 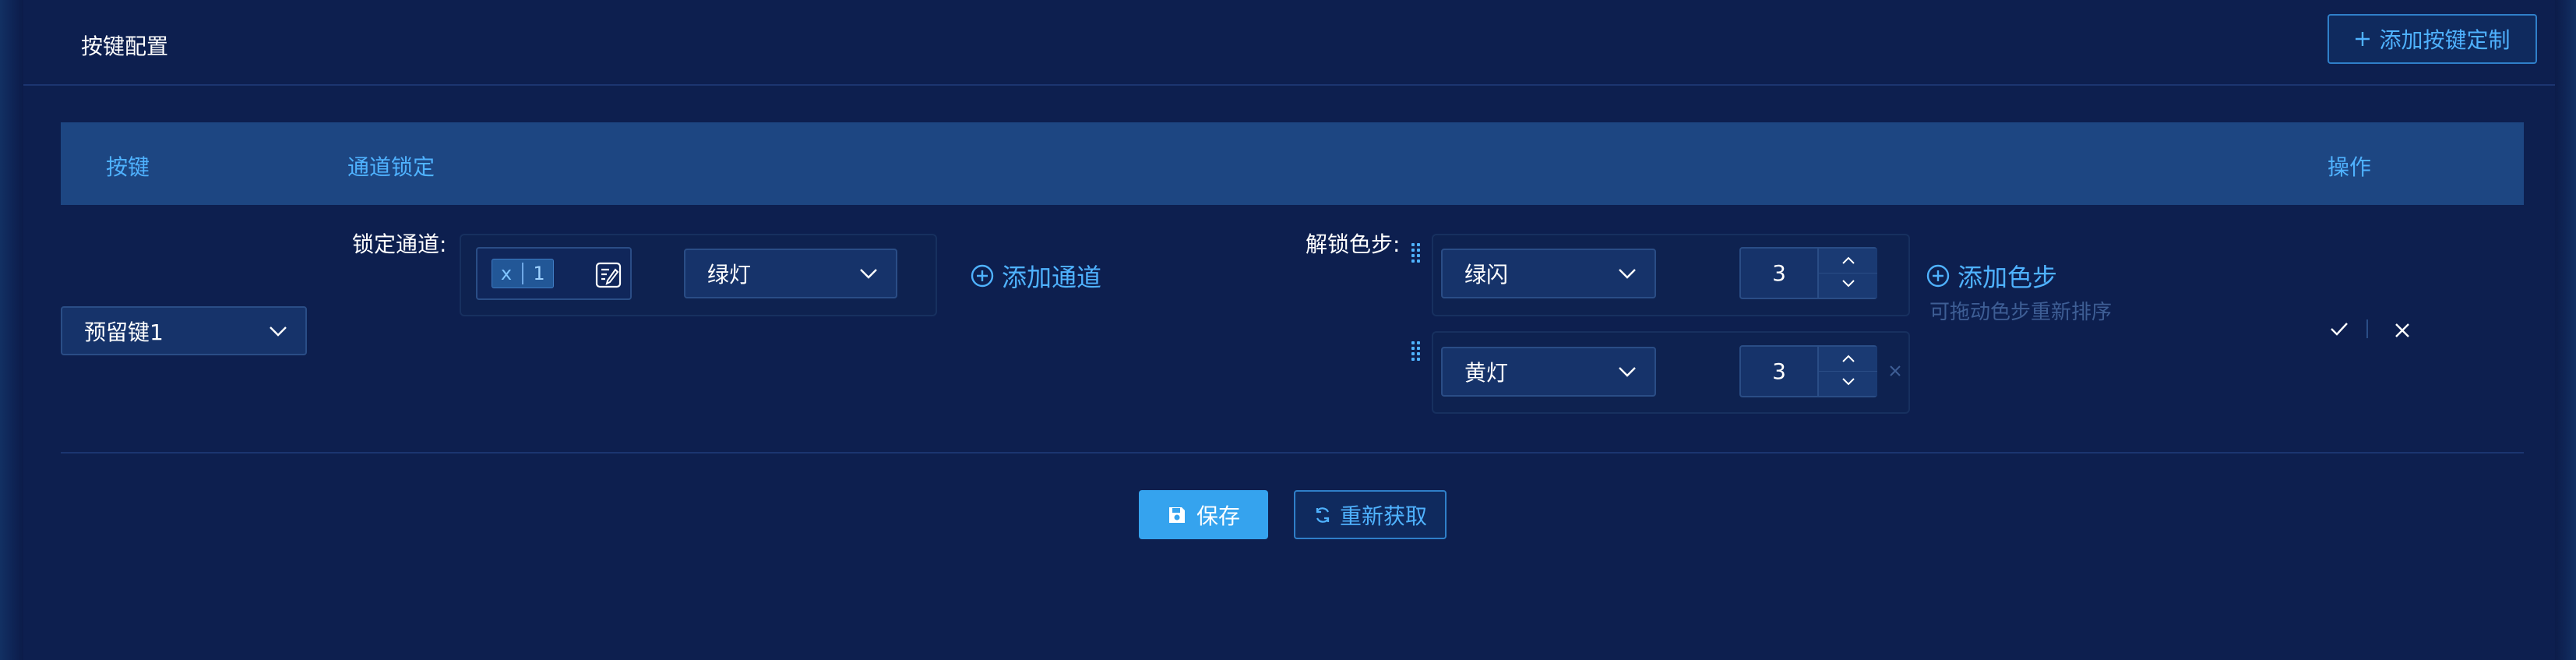 What do you see at coordinates (128, 167) in the screenshot?
I see `column-header-key: 按键` at bounding box center [128, 167].